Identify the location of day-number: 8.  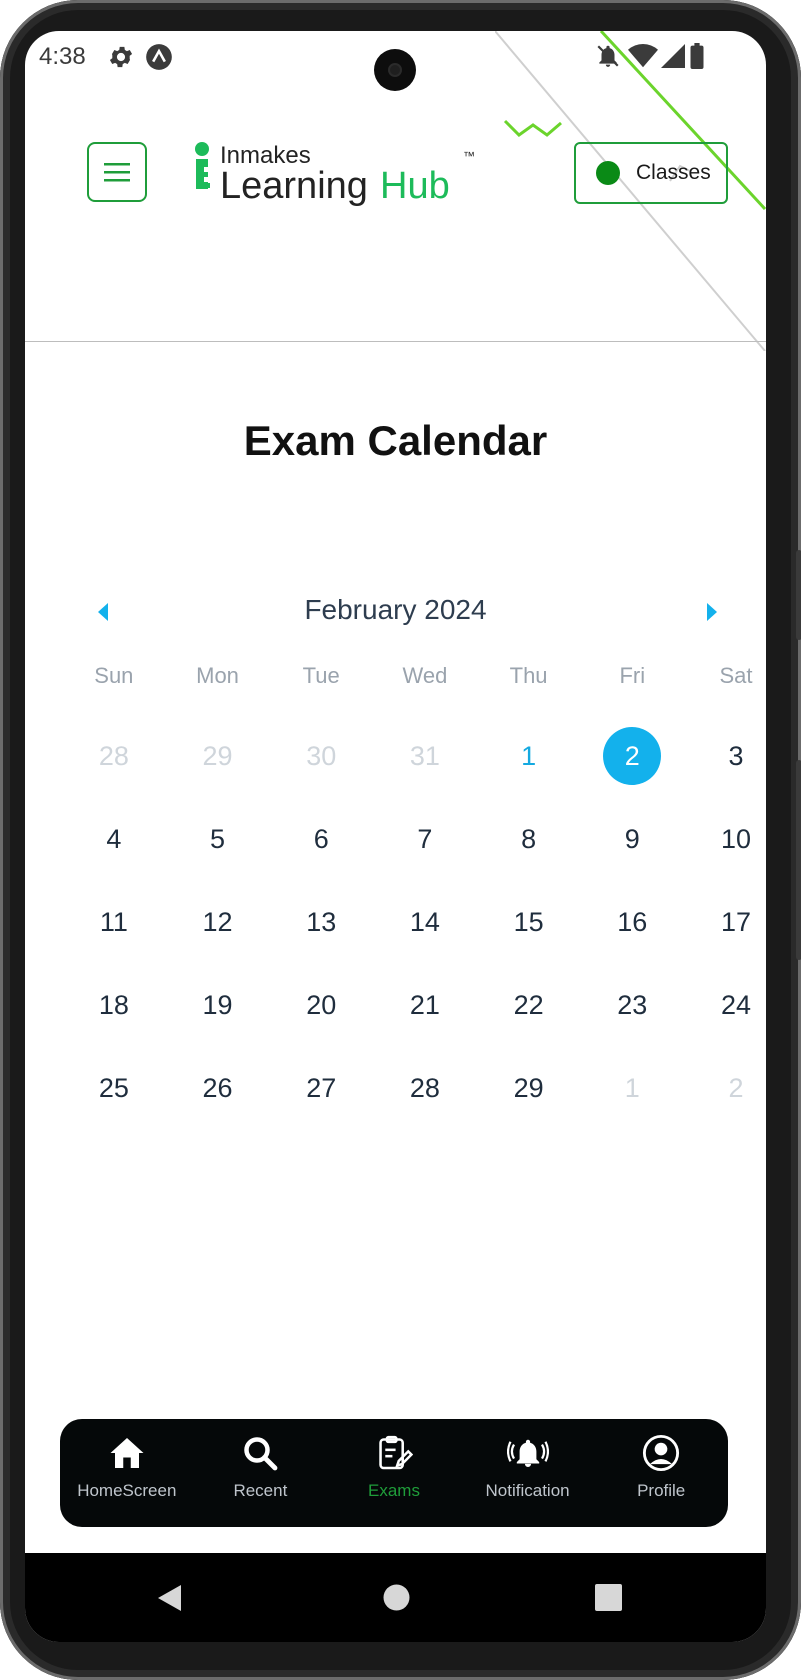
(529, 838).